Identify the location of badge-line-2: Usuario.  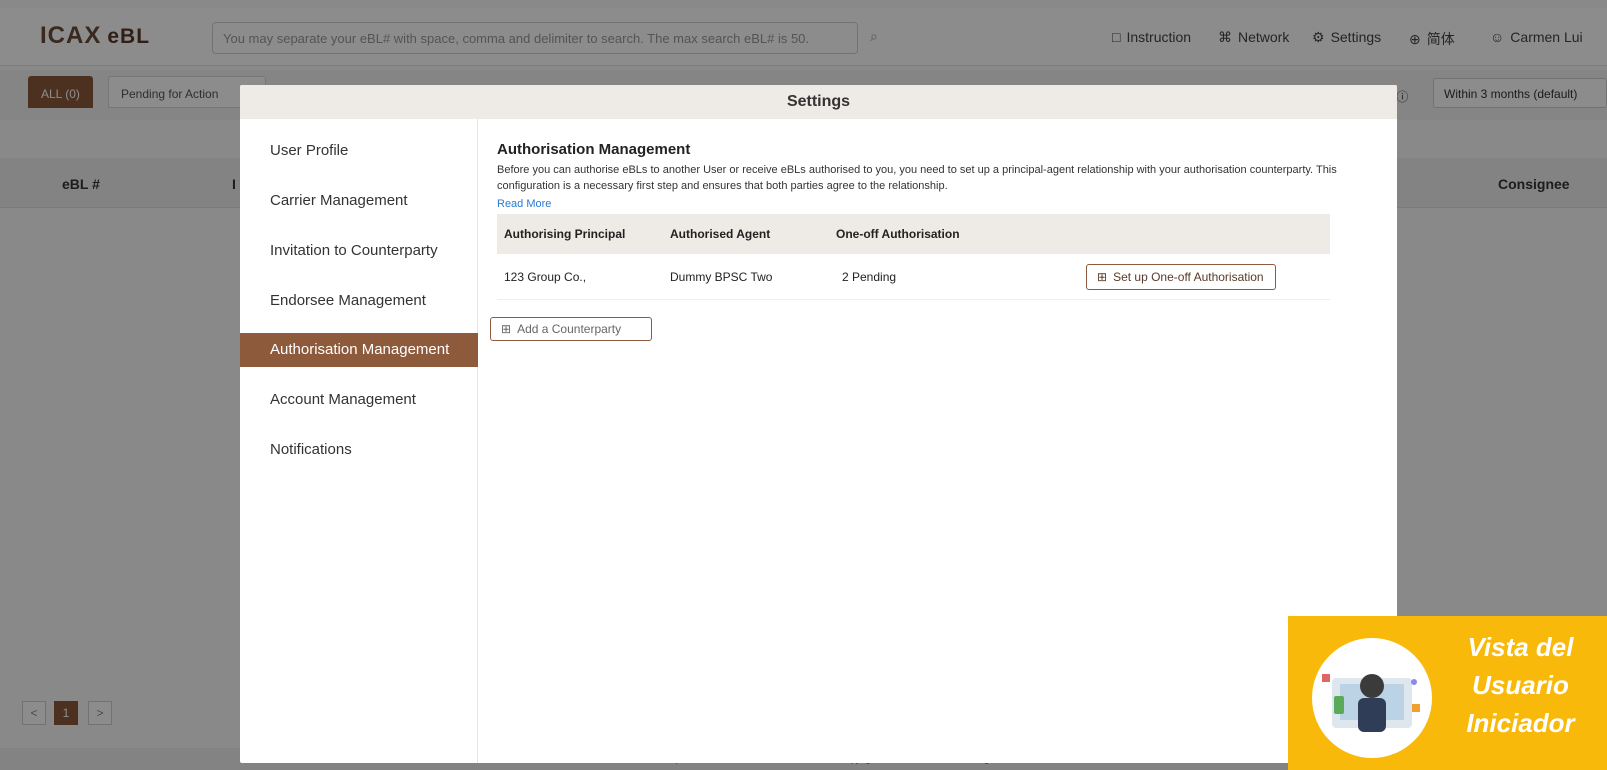
(1520, 685).